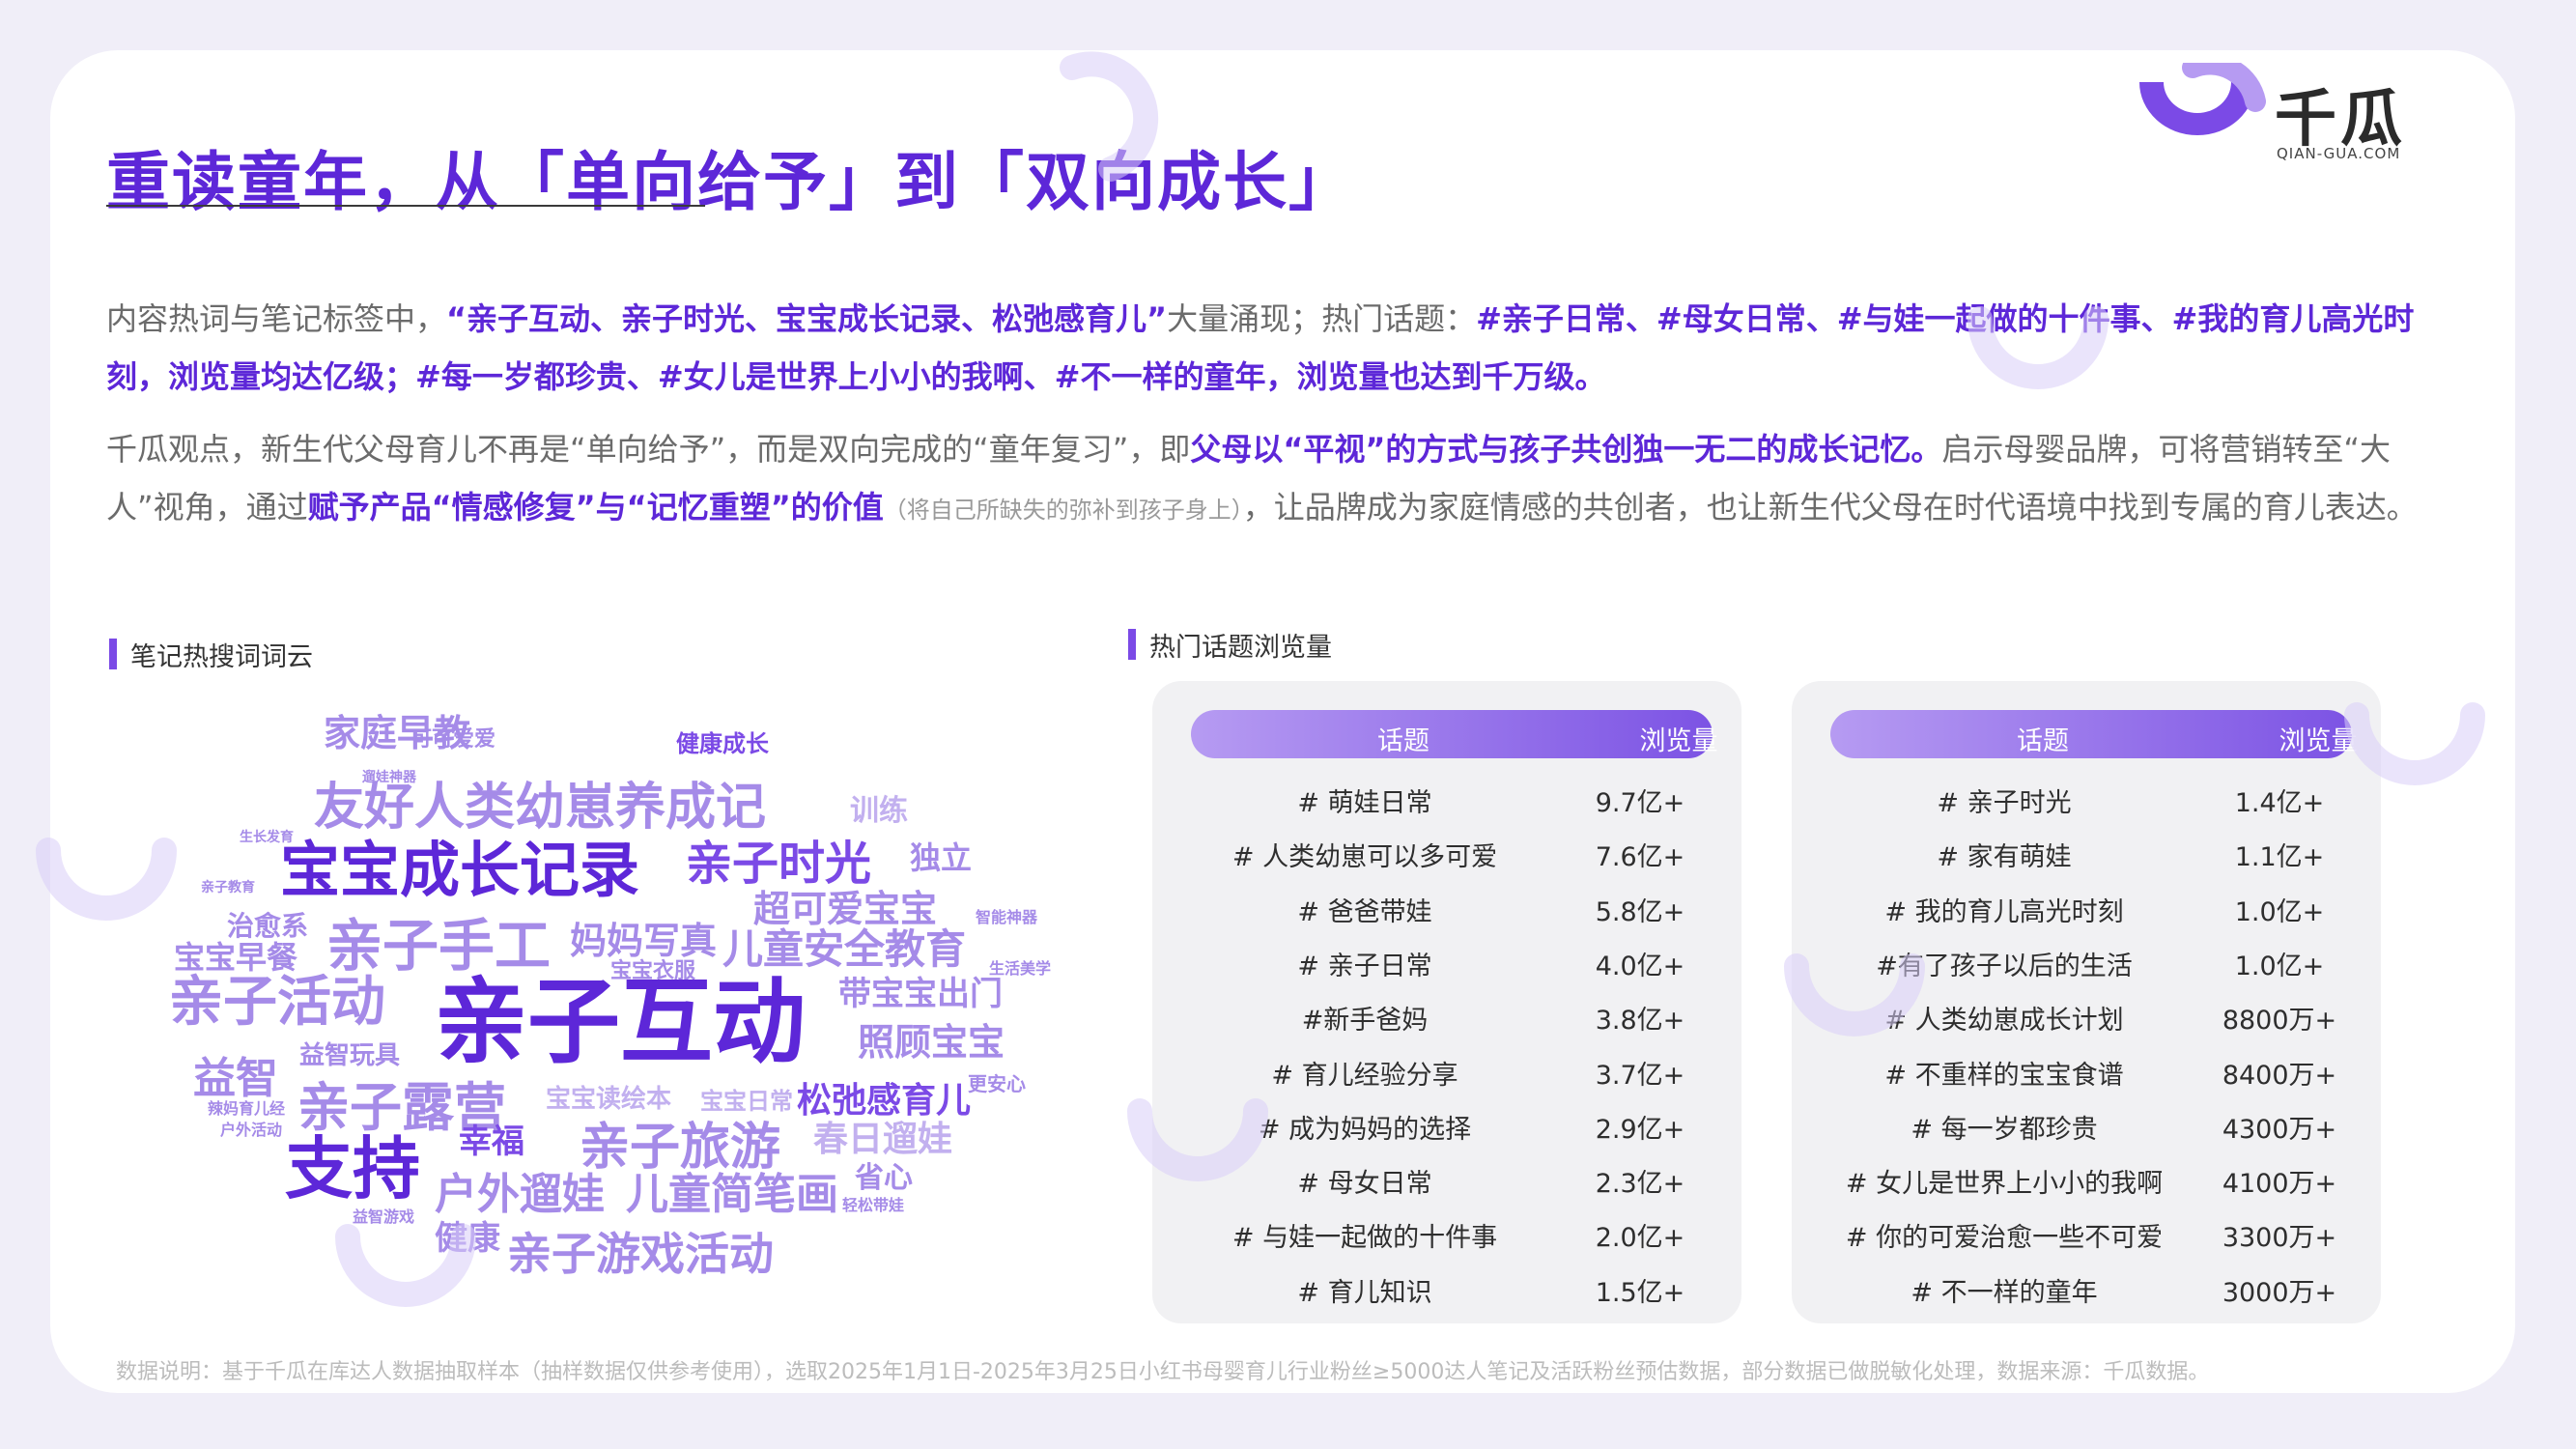  I want to click on wordcloud-word: 益智游戏, so click(384, 1217).